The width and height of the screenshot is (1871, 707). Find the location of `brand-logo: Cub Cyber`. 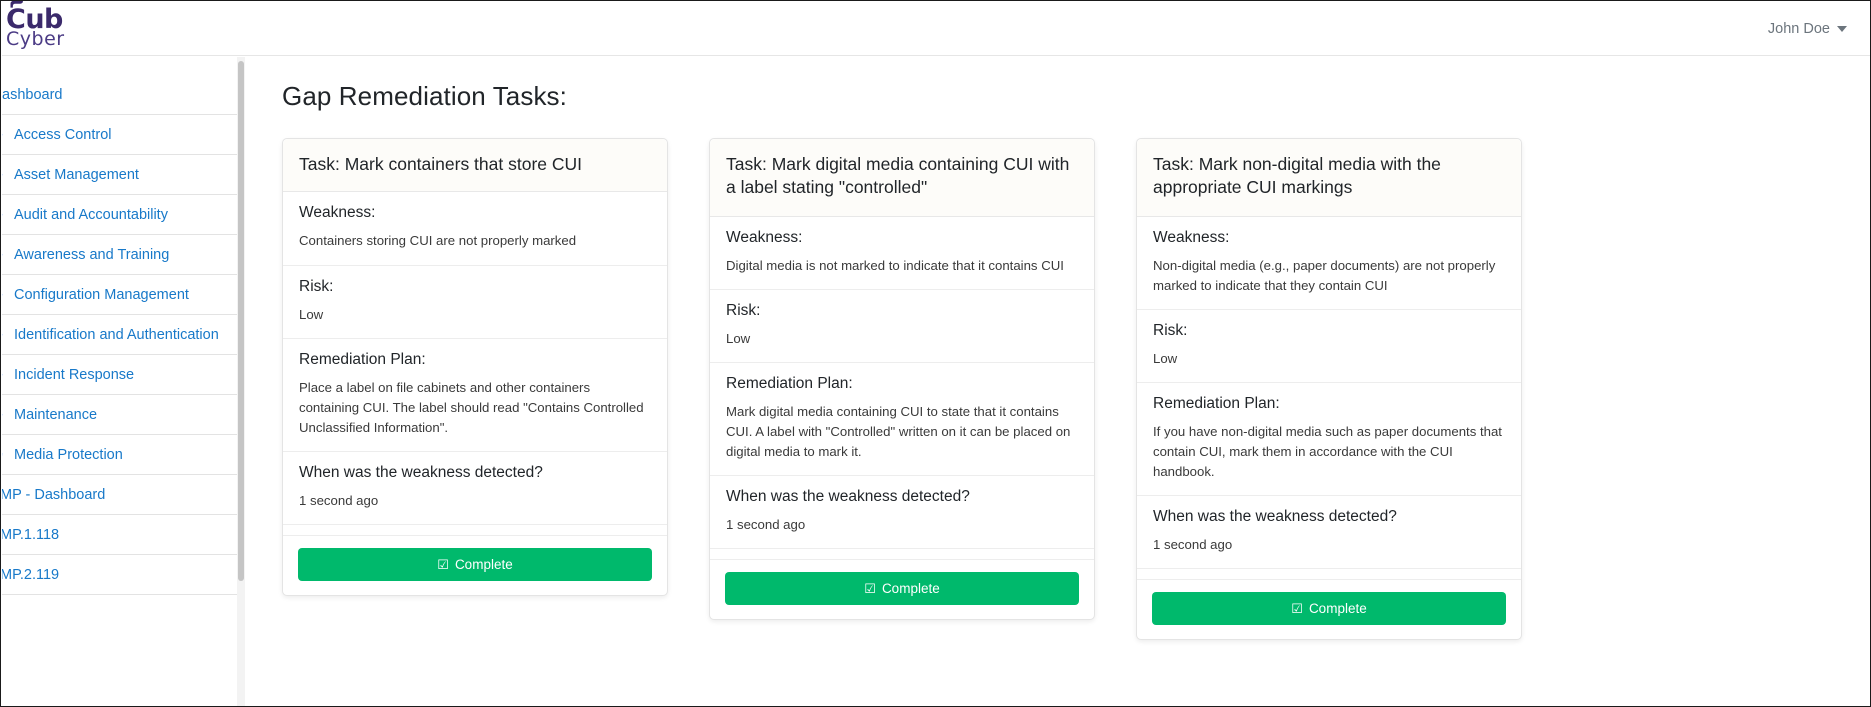

brand-logo: Cub Cyber is located at coordinates (35, 25).